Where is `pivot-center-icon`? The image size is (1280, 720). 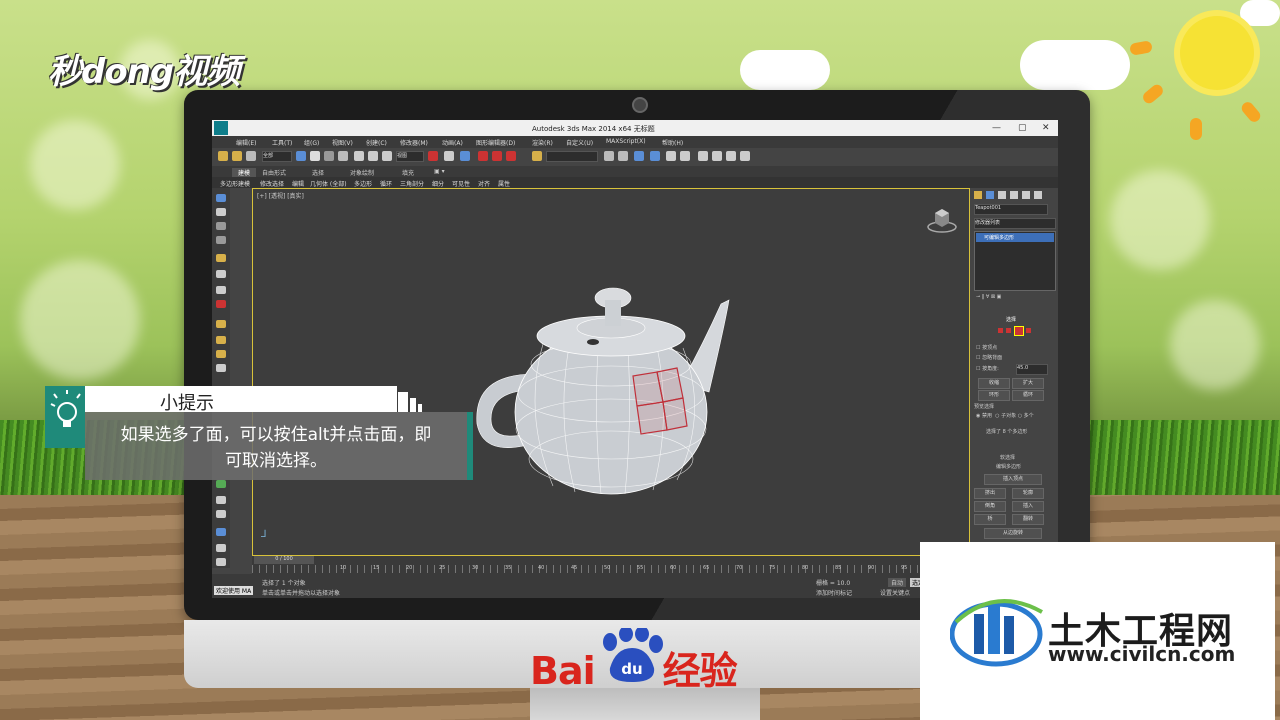 pivot-center-icon is located at coordinates (433, 156).